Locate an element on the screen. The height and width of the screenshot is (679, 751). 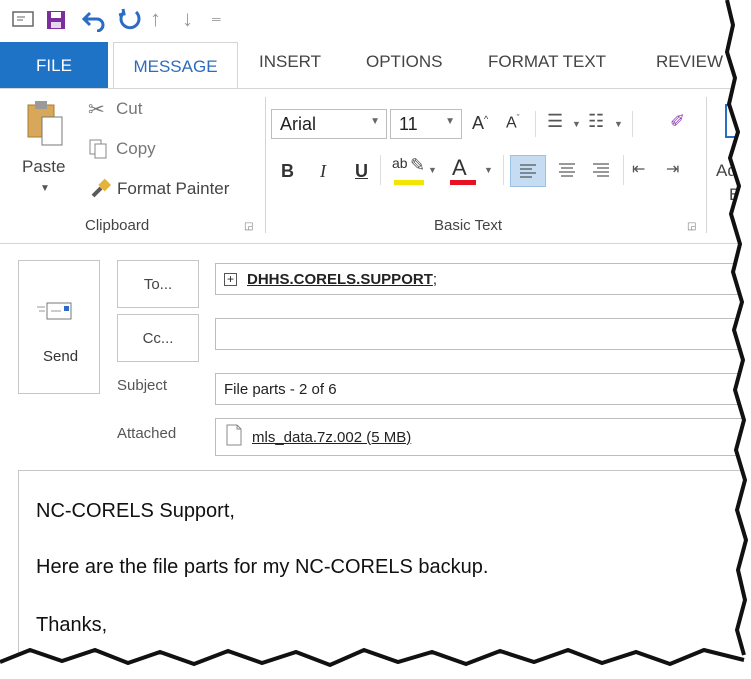
copy-label: Copy is located at coordinates (136, 148).